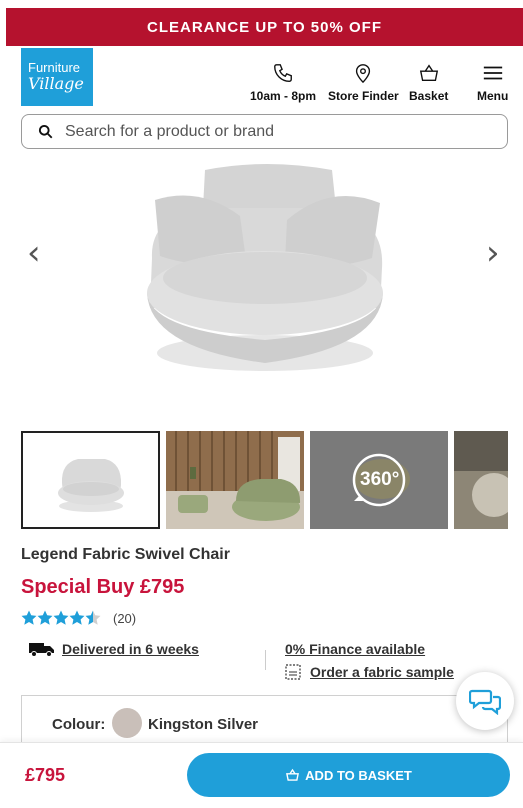 The height and width of the screenshot is (808, 523). Describe the element at coordinates (130, 649) in the screenshot. I see `delivery-link: Delivered in 6 weeks` at that location.